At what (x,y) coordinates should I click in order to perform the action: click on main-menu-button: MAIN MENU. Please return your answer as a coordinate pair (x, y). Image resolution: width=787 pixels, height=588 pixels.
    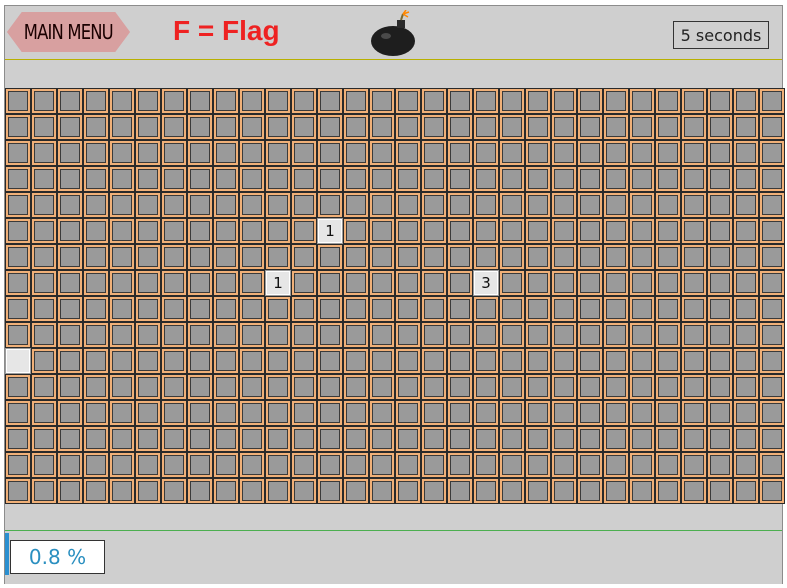
    Looking at the image, I should click on (68, 32).